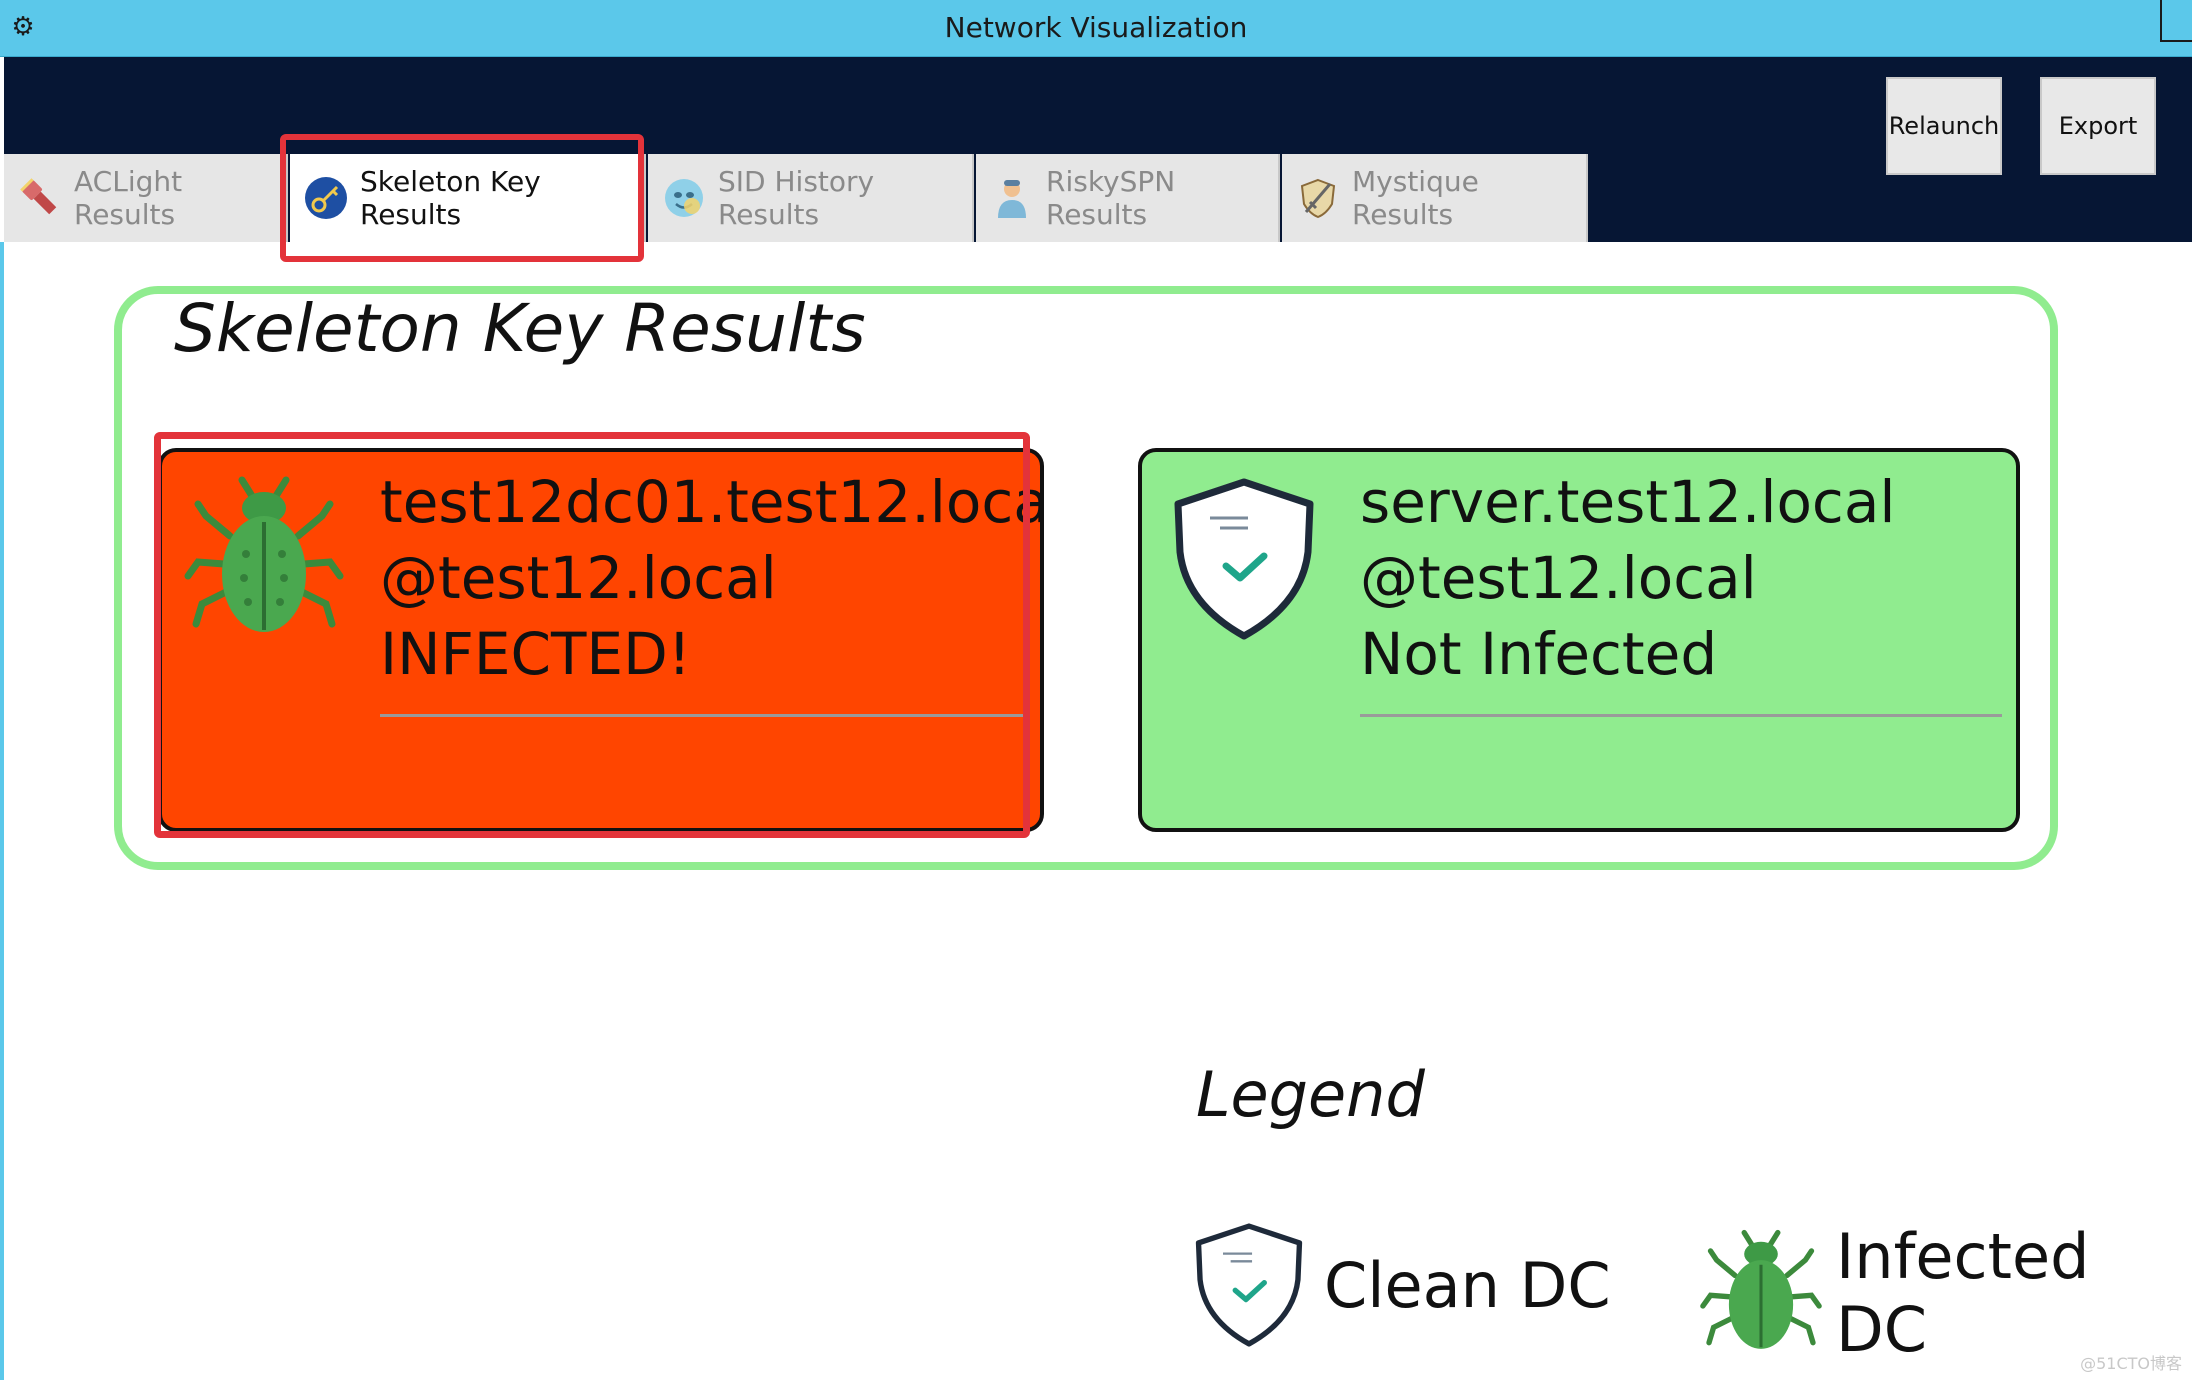  I want to click on tab-aclight: ACLight Results, so click(146, 198).